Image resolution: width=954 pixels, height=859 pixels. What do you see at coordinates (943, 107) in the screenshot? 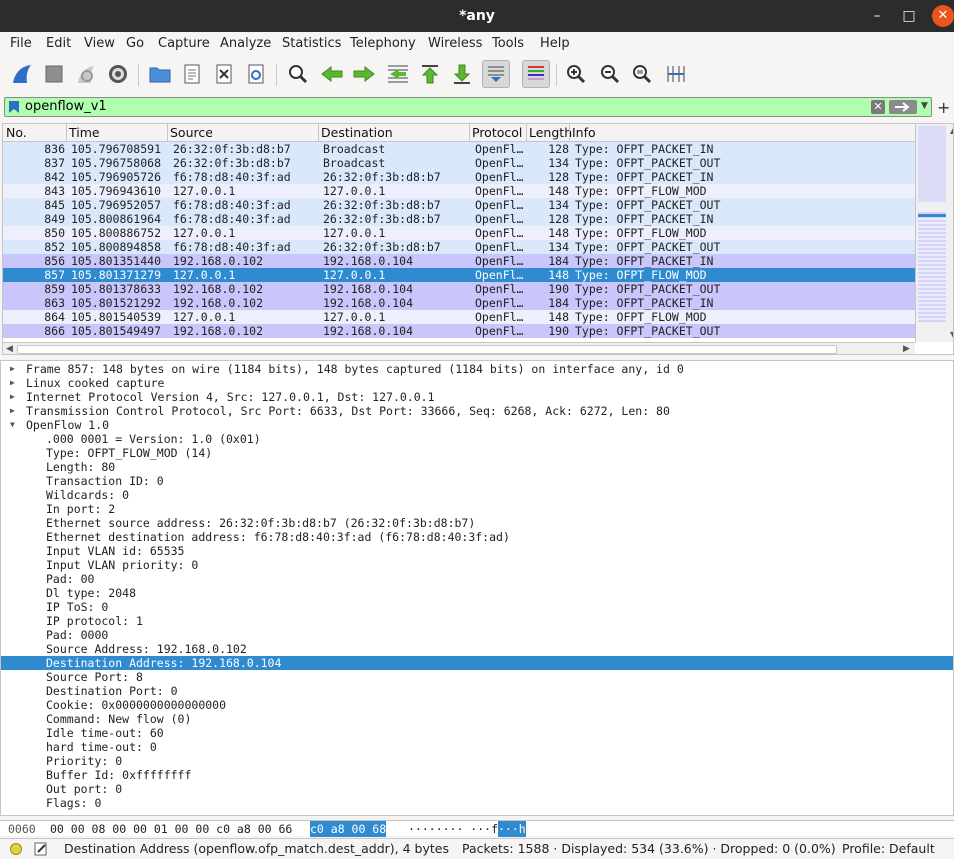
I see `add-filter-button: +` at bounding box center [943, 107].